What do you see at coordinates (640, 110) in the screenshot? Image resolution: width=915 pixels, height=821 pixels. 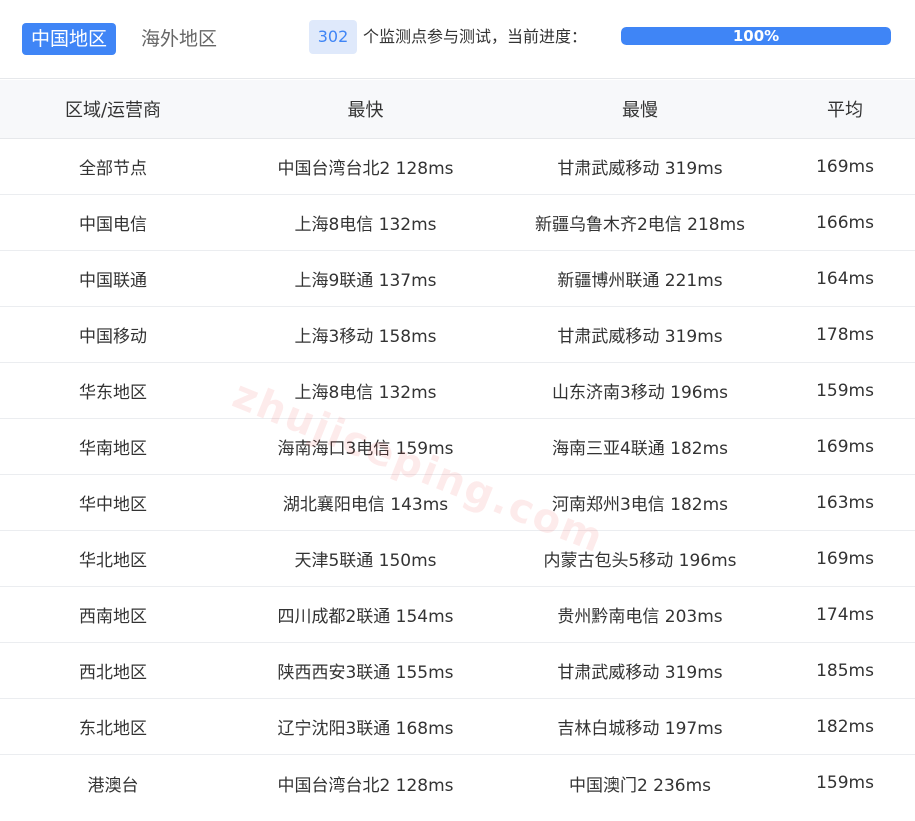 I see `column-header-slowest: 最慢` at bounding box center [640, 110].